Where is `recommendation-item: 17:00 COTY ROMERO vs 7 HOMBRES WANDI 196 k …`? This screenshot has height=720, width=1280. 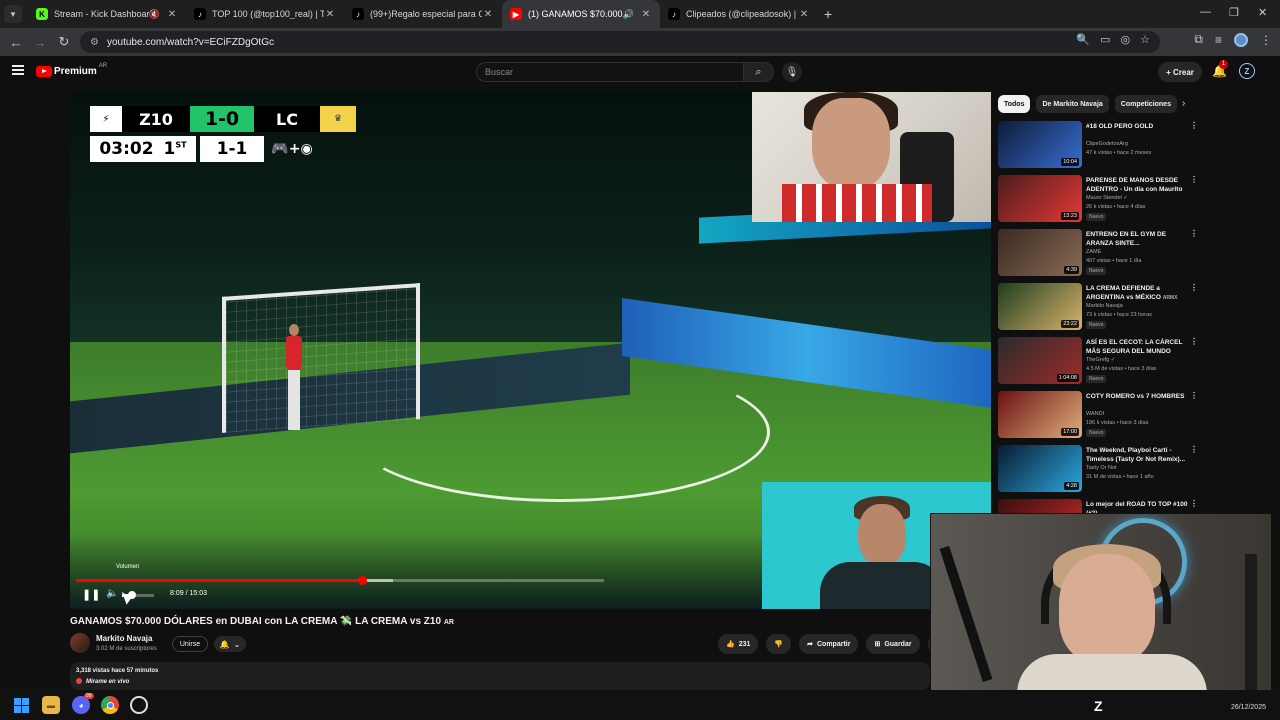
recommendation-item: 17:00 COTY ROMERO vs 7 HOMBRES WANDI 196 k … is located at coordinates (1098, 416).